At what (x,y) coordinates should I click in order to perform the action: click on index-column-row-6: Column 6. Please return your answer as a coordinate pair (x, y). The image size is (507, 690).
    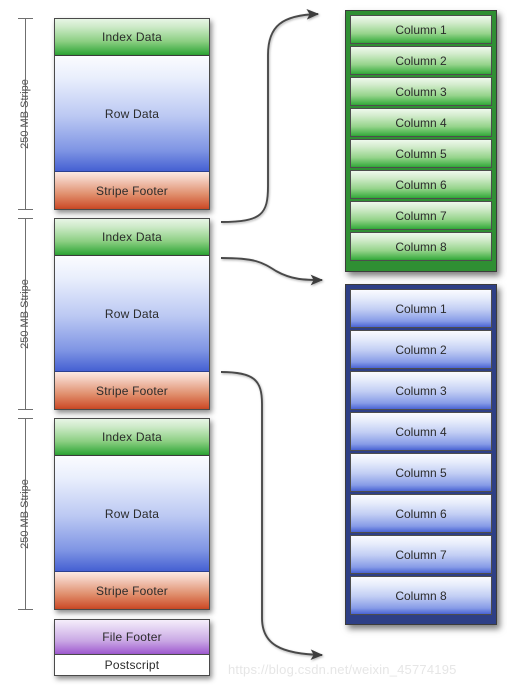
    Looking at the image, I should click on (421, 184).